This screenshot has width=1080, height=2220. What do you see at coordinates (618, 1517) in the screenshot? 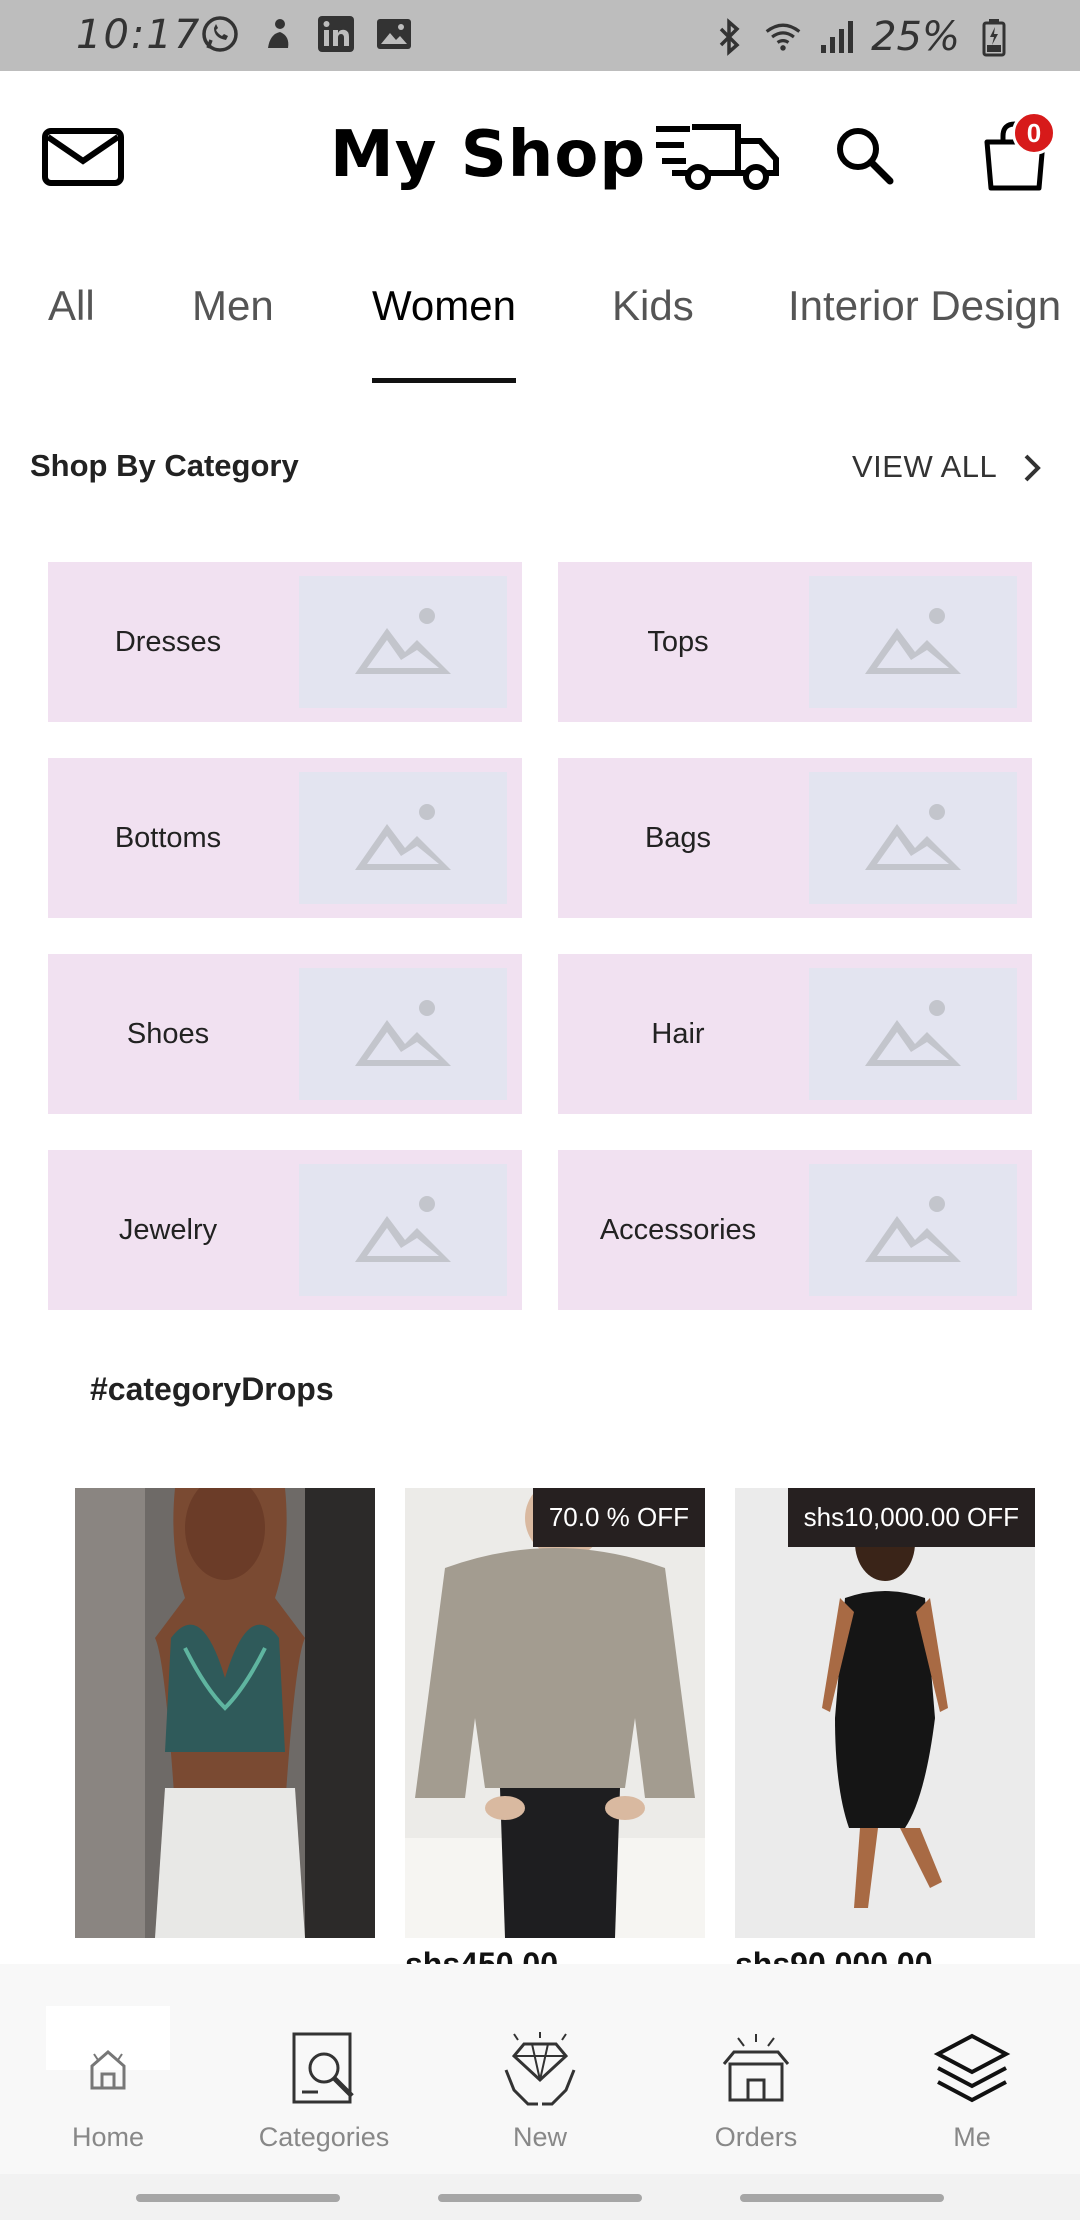
I see `discount-badge: 70.0 % OFF` at bounding box center [618, 1517].